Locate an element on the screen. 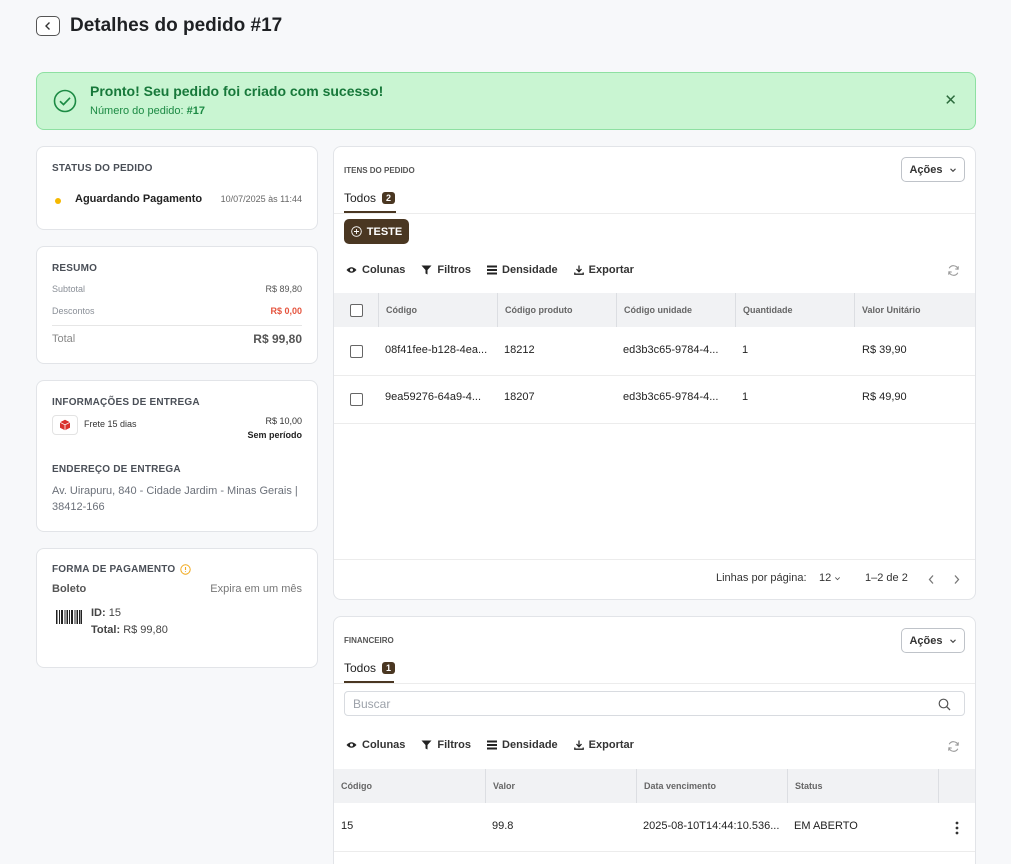 The width and height of the screenshot is (1011, 864). items-actions-button: Ações is located at coordinates (933, 169).